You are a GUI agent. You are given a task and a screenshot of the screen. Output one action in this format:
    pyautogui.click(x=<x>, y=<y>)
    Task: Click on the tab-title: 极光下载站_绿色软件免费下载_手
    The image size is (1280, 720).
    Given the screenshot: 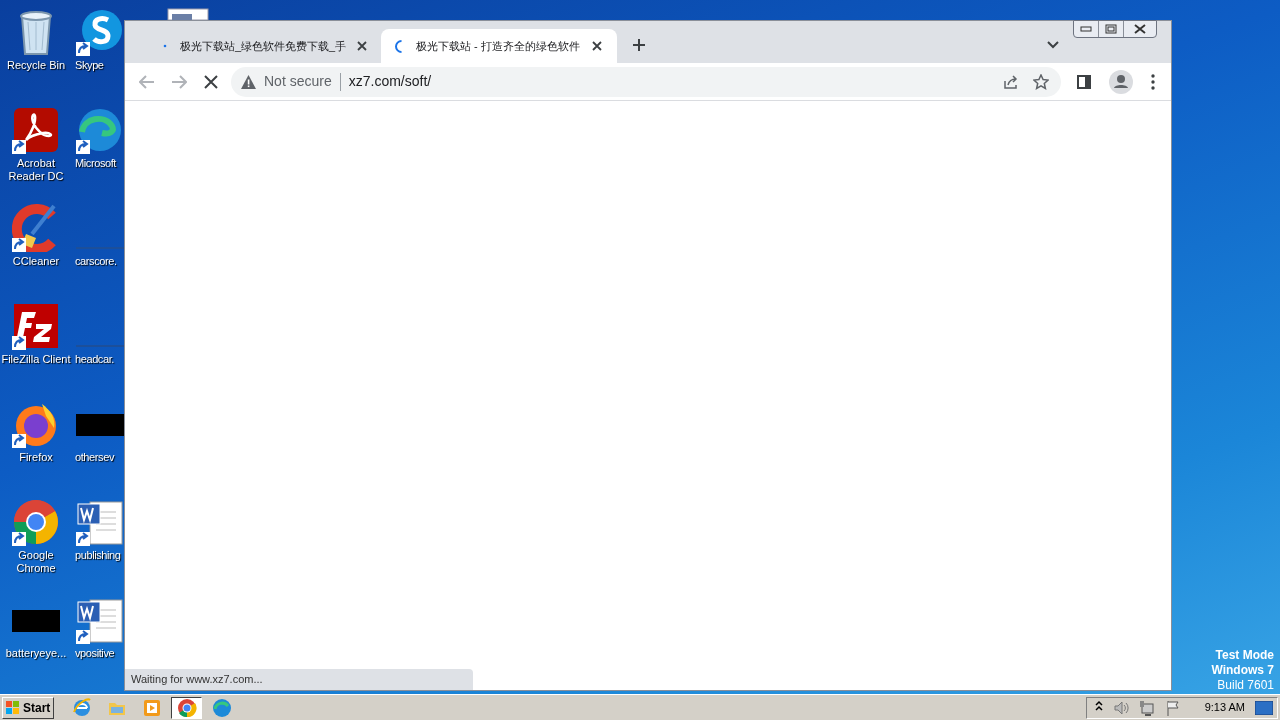 What is the action you would take?
    pyautogui.click(x=263, y=46)
    